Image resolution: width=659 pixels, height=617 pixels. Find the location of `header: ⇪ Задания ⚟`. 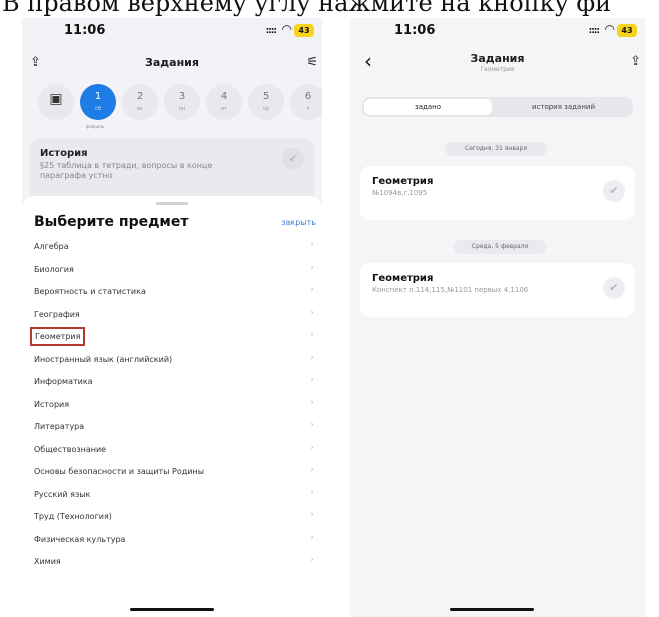

header: ⇪ Задания ⚟ is located at coordinates (172, 65).